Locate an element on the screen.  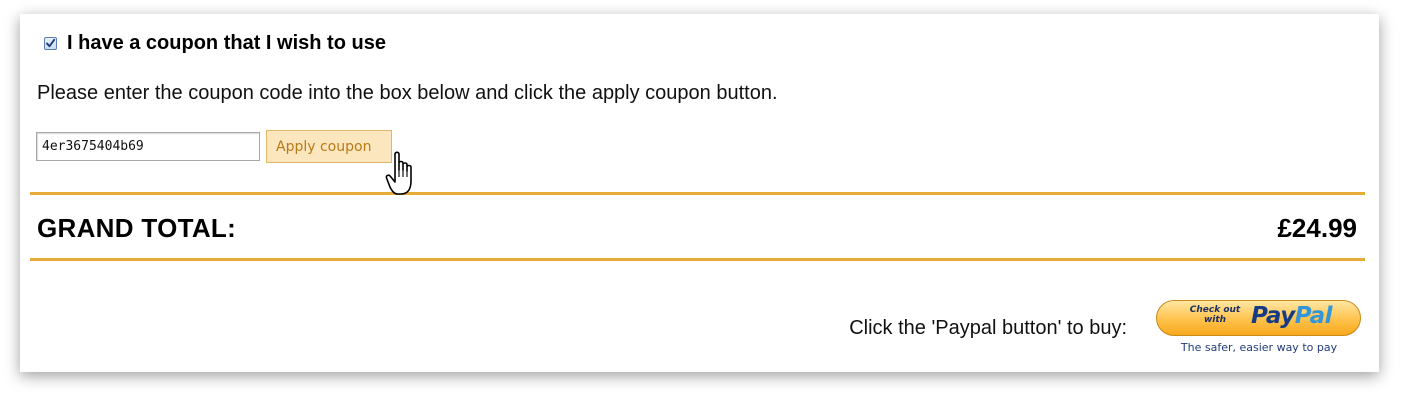
checkmark-icon is located at coordinates (51, 42).